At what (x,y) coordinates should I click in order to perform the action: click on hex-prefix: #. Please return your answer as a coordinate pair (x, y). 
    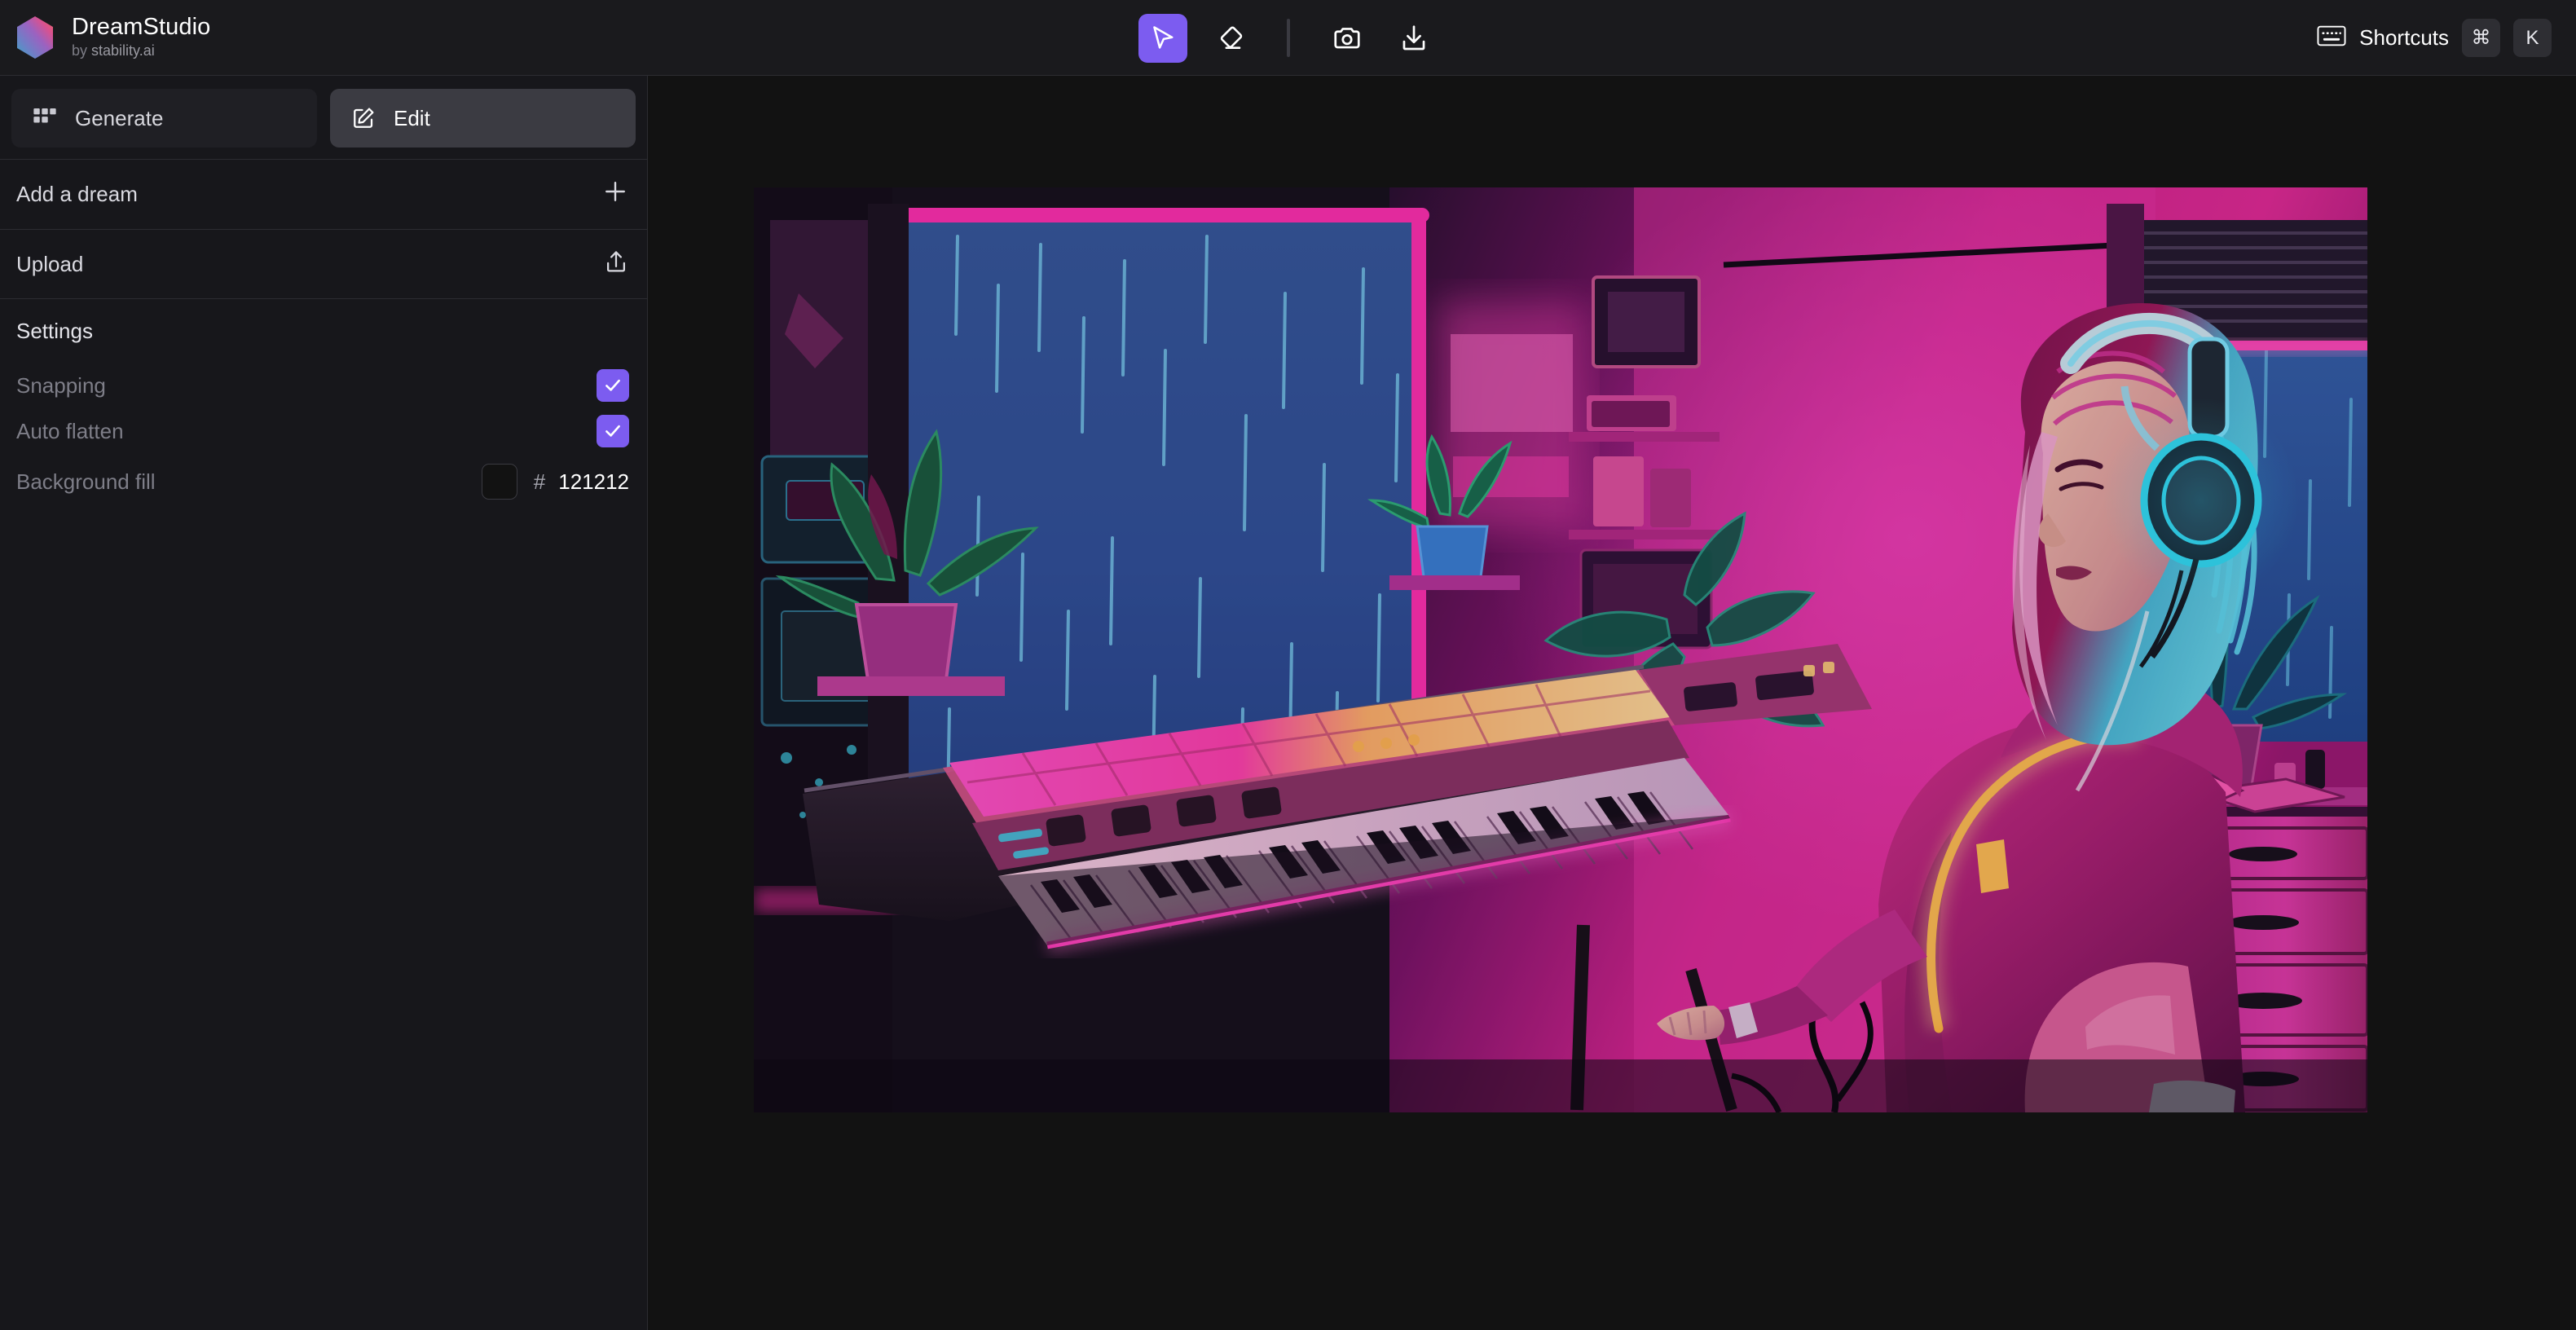
    Looking at the image, I should click on (539, 482).